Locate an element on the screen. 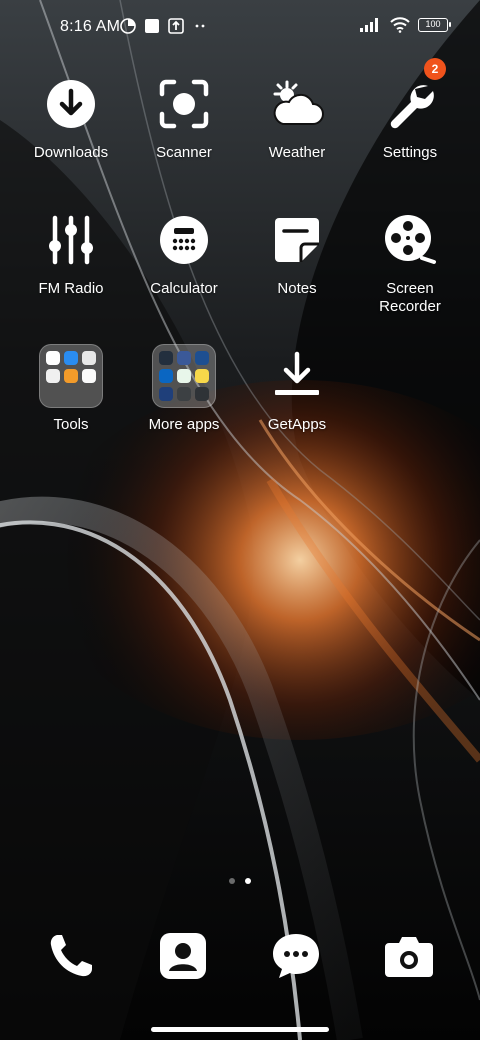 This screenshot has height=1040, width=480. notification-icons is located at coordinates (164, 26).